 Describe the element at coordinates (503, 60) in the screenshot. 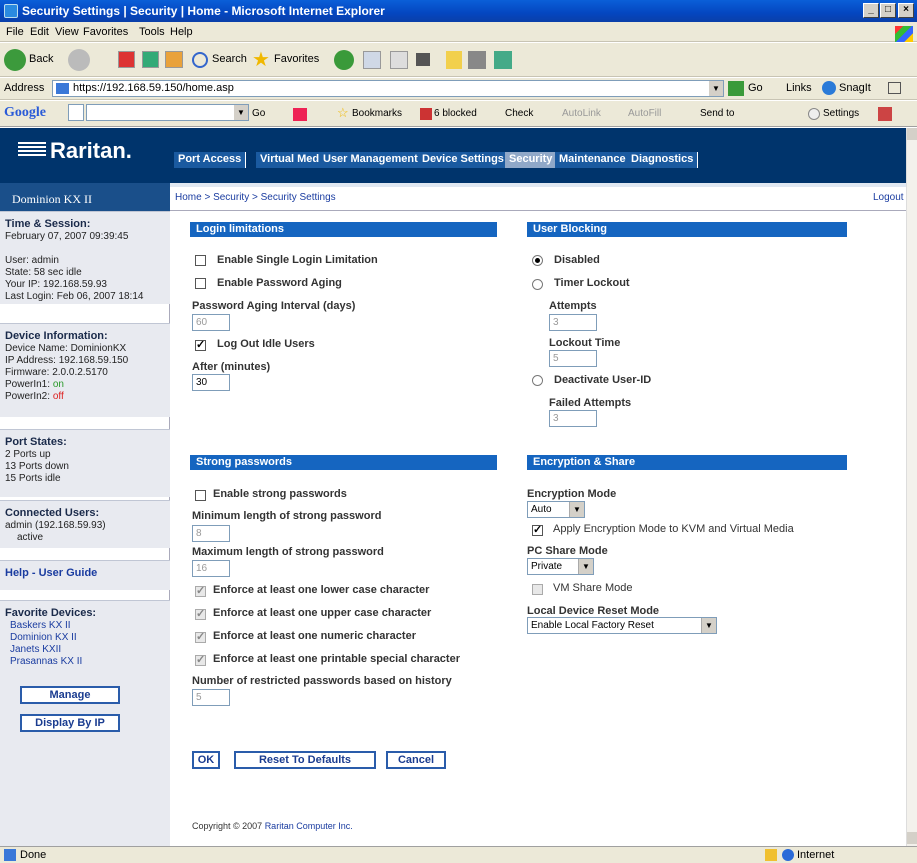

I see `messenger-icon` at that location.